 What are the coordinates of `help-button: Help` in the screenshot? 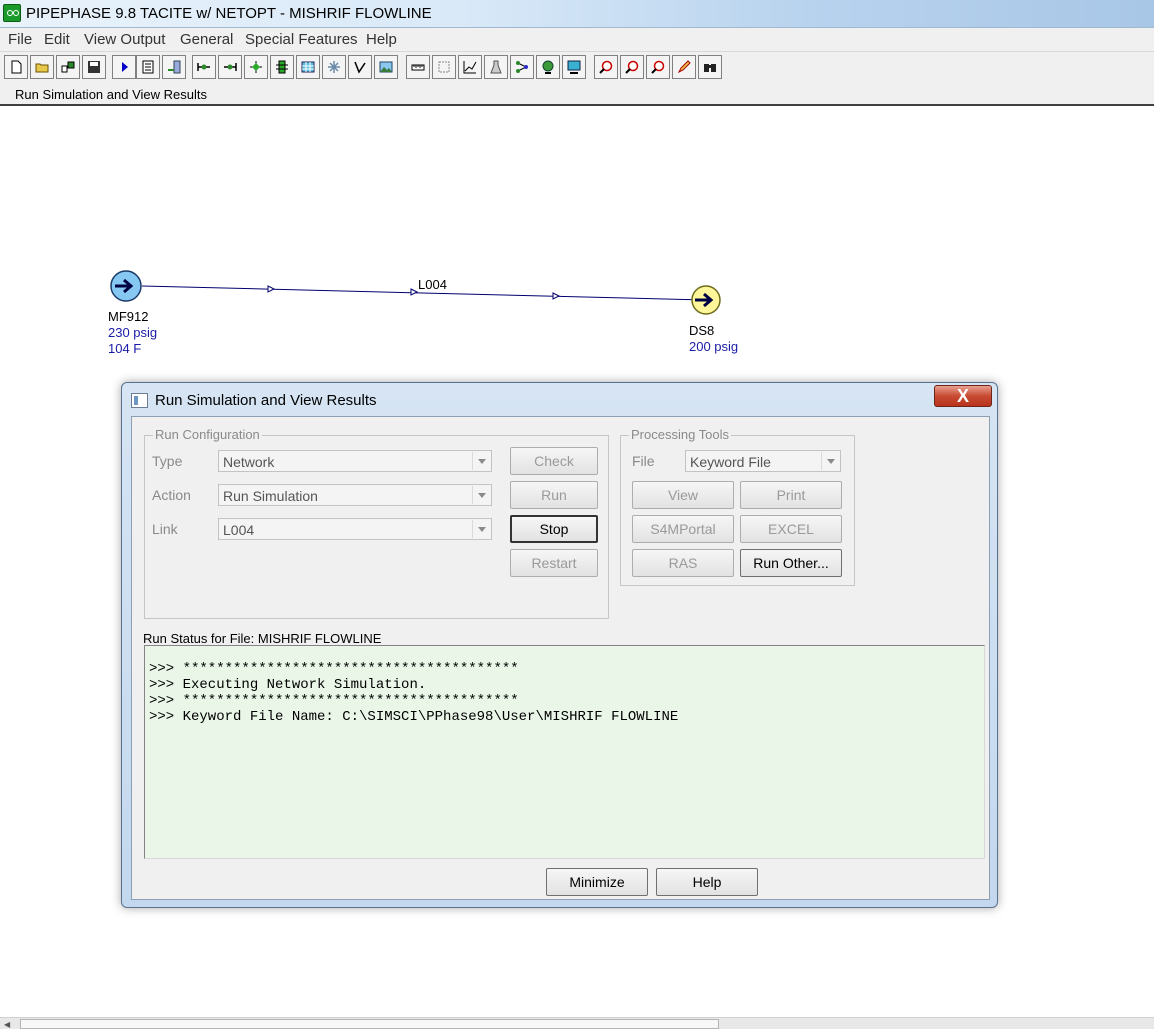 It's located at (707, 882).